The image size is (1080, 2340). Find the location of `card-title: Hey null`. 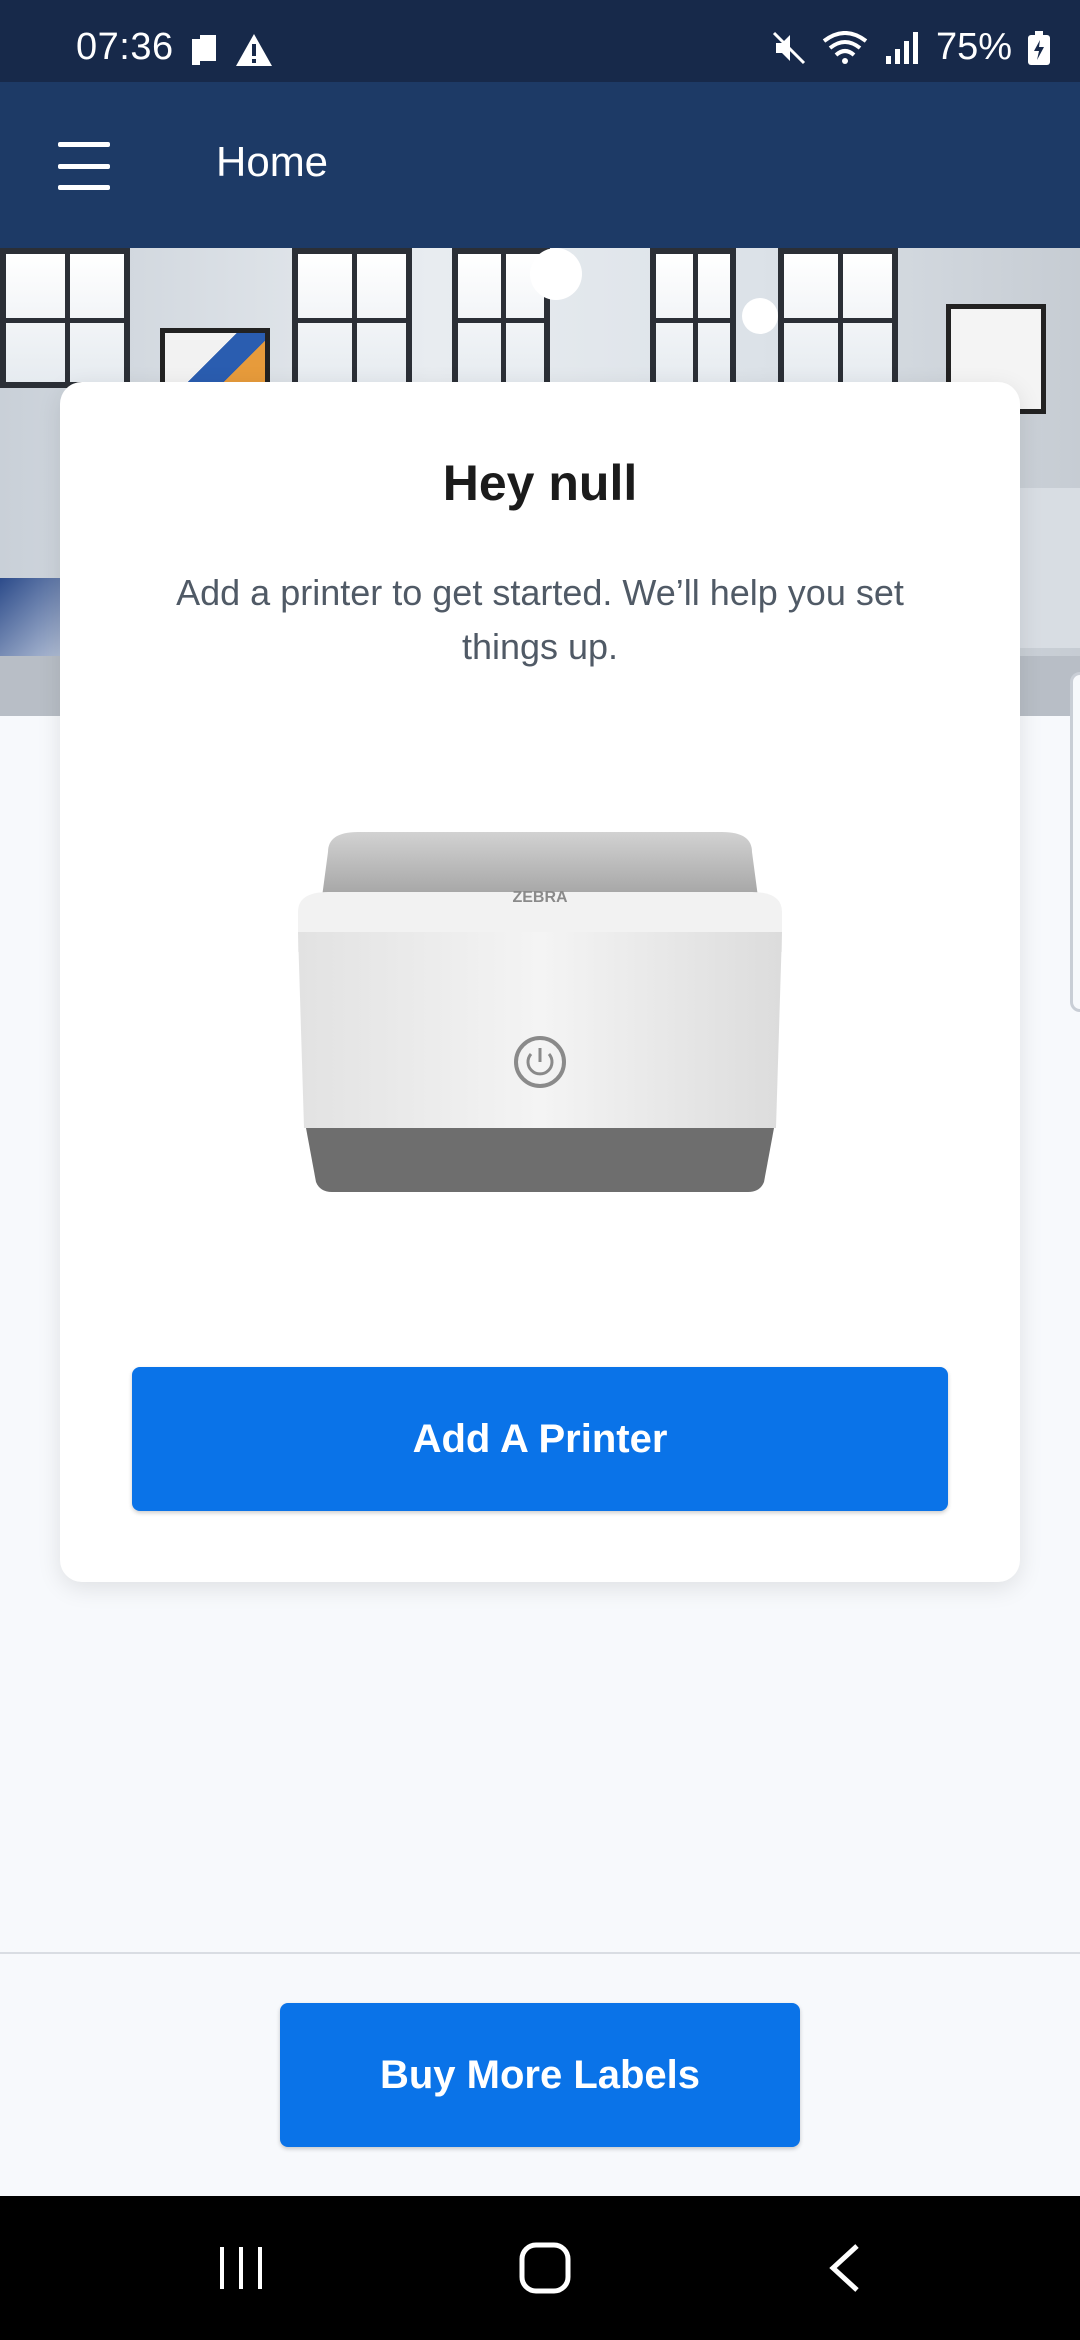

card-title: Hey null is located at coordinates (540, 483).